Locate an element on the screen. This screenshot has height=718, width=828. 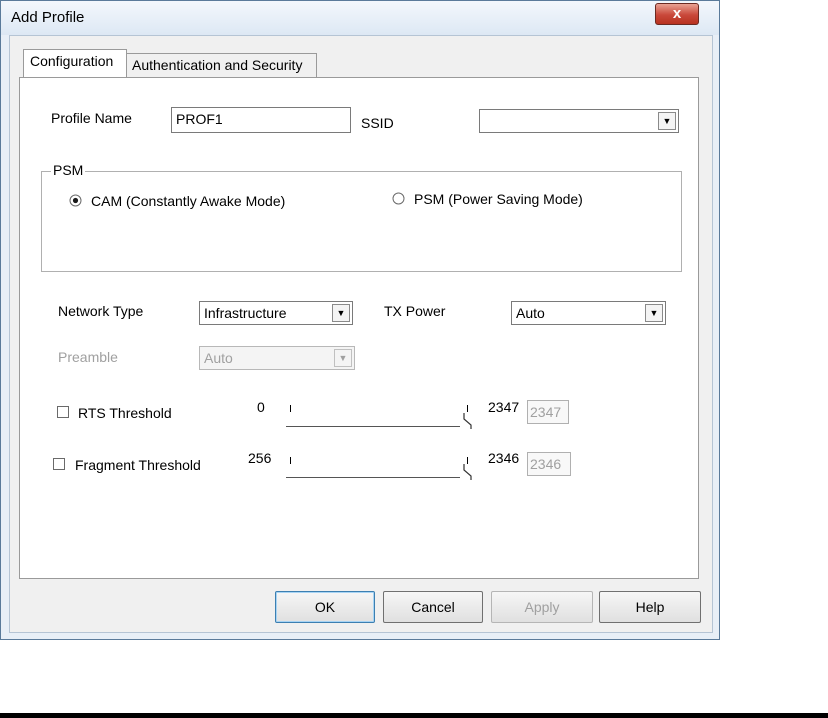
rts-slider-track is located at coordinates (373, 426).